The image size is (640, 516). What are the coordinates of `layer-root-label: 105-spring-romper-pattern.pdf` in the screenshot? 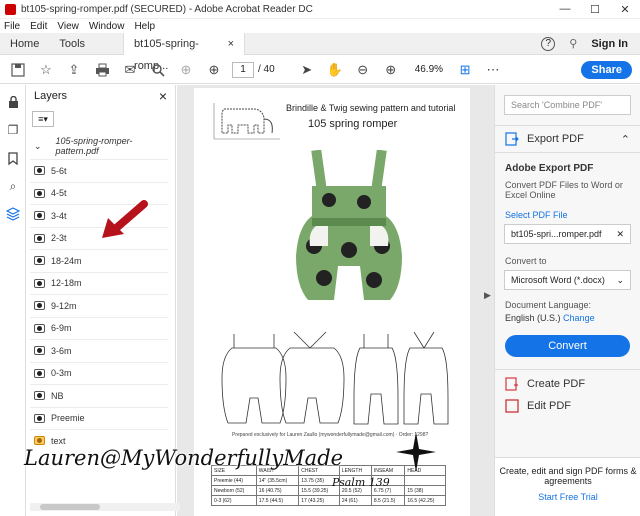 It's located at (94, 146).